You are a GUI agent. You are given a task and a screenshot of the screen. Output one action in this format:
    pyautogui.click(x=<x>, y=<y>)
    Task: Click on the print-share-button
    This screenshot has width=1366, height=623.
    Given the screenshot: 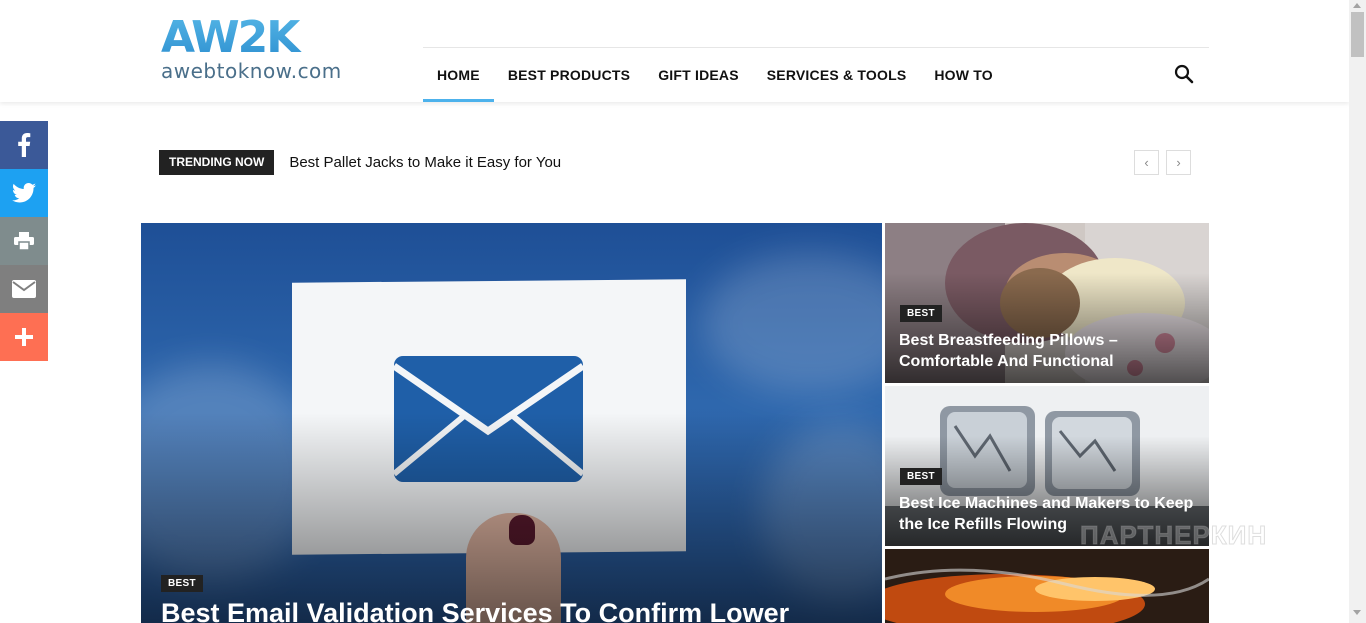 What is the action you would take?
    pyautogui.click(x=24, y=241)
    